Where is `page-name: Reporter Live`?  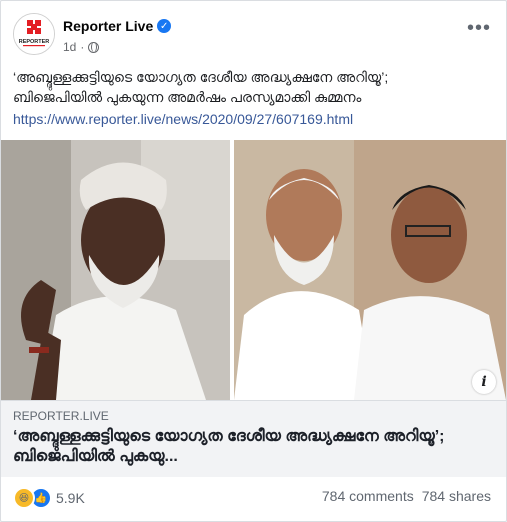
page-name: Reporter Live is located at coordinates (108, 26).